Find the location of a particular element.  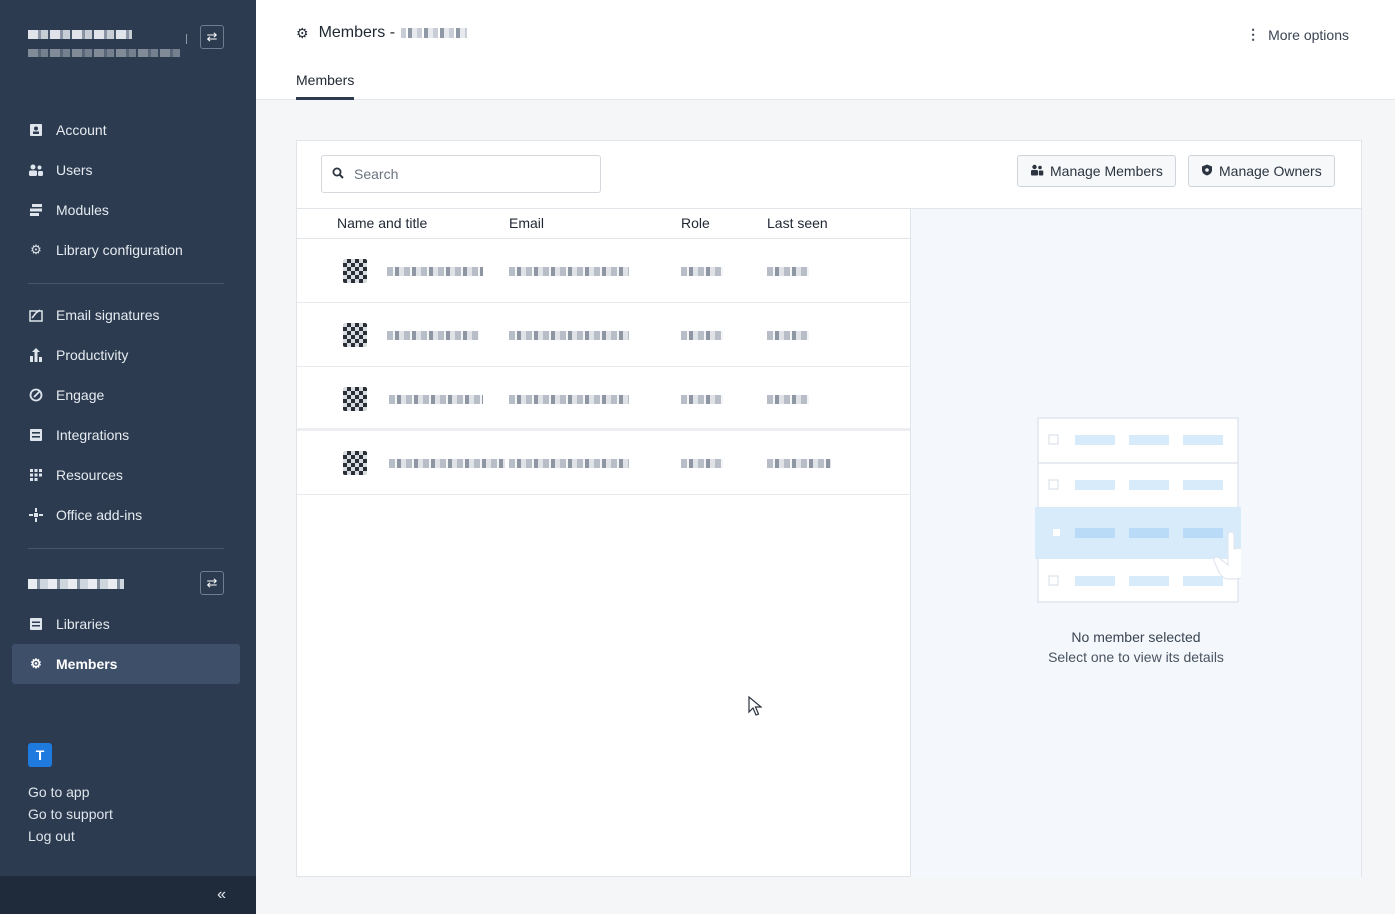

sidebar-item-libraries: Libraries is located at coordinates (126, 624).